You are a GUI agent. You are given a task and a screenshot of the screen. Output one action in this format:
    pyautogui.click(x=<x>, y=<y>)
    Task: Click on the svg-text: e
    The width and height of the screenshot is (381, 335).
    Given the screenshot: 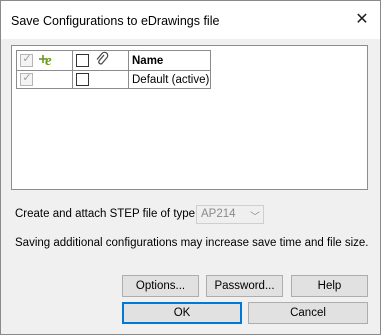 What is the action you would take?
    pyautogui.click(x=48, y=60)
    